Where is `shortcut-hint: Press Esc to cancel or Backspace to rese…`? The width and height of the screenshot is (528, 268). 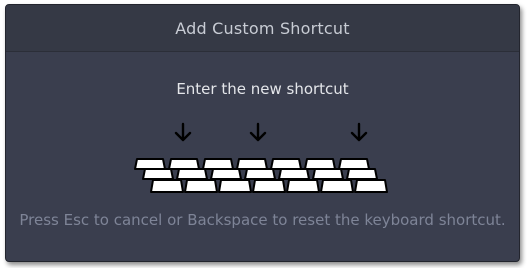 shortcut-hint: Press Esc to cancel or Backspace to rese… is located at coordinates (262, 220).